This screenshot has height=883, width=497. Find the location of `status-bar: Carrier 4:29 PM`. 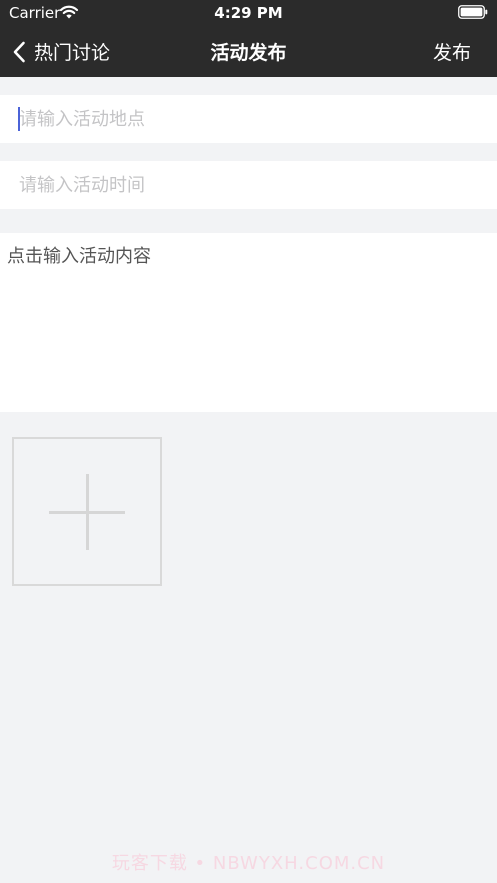

status-bar: Carrier 4:29 PM is located at coordinates (248, 13).